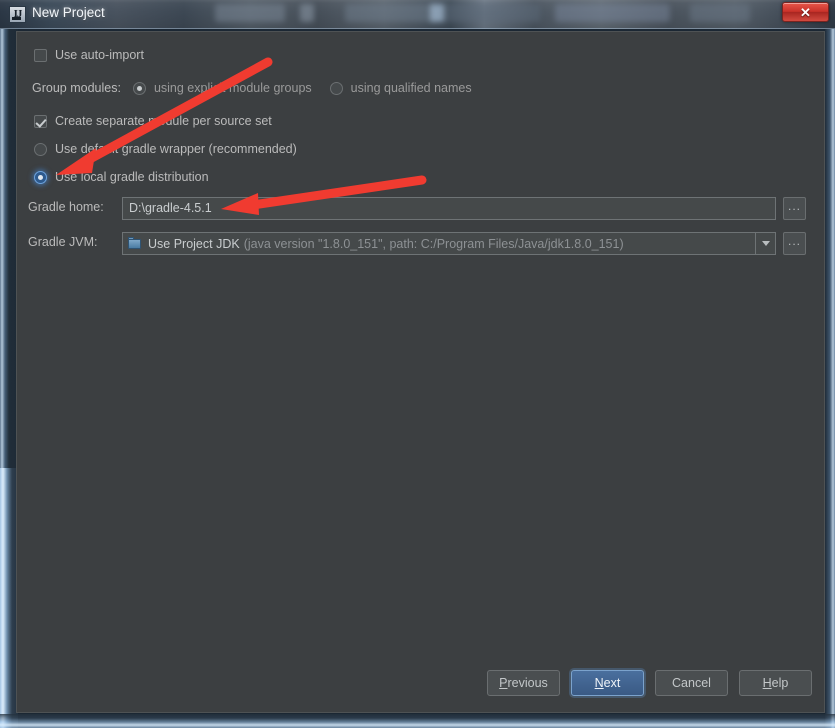 This screenshot has width=835, height=728. Describe the element at coordinates (417, 721) in the screenshot. I see `window-border-bottom` at that location.